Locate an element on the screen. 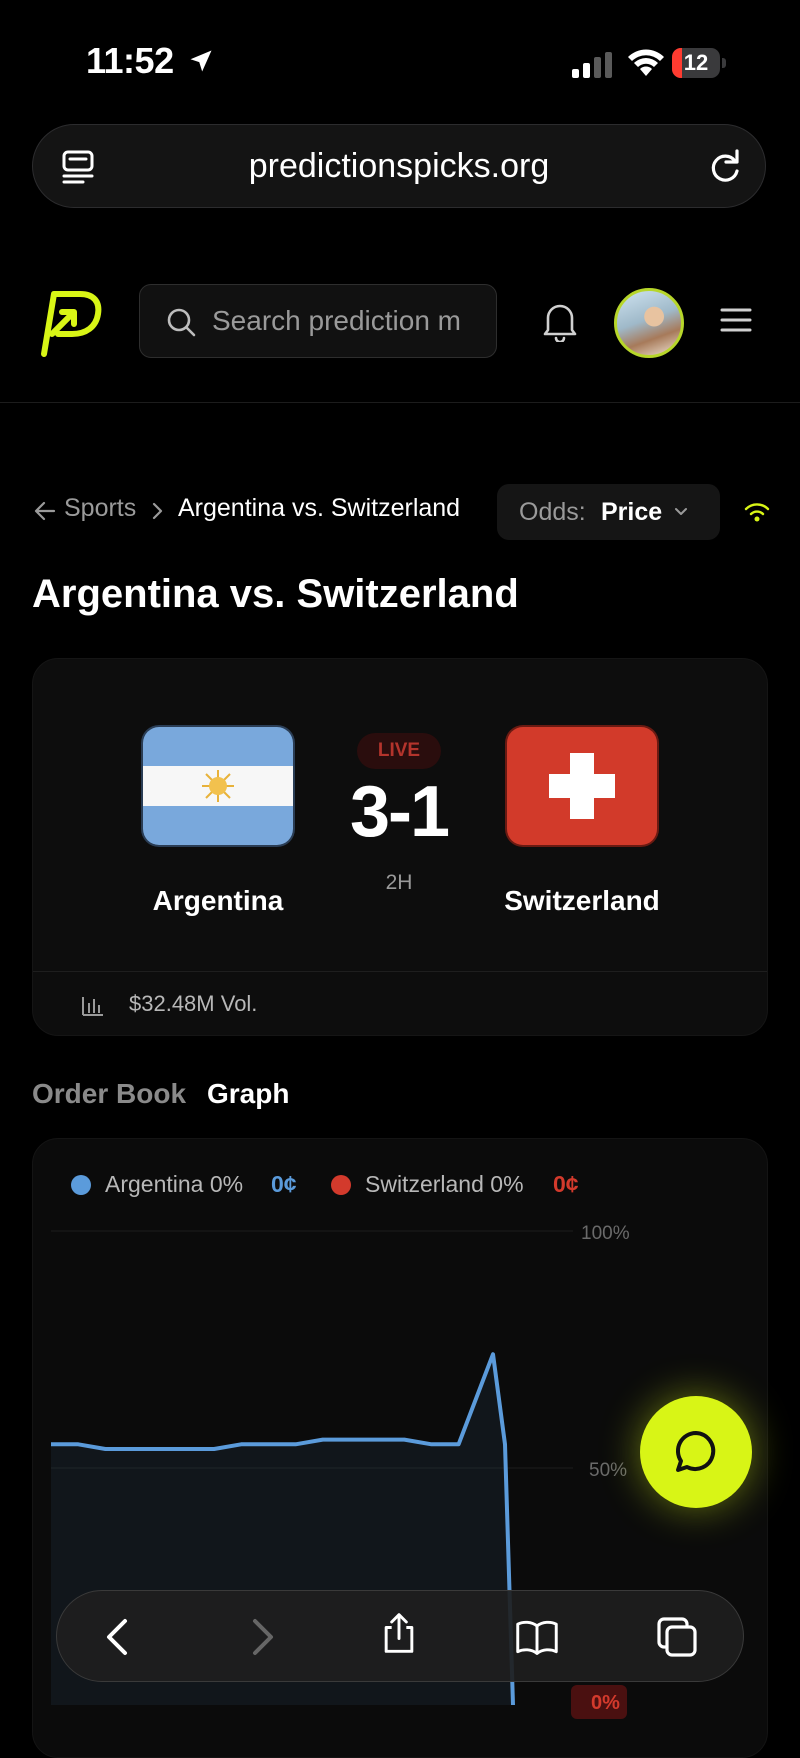 This screenshot has height=1758, width=800. live-signal-icon is located at coordinates (757, 512).